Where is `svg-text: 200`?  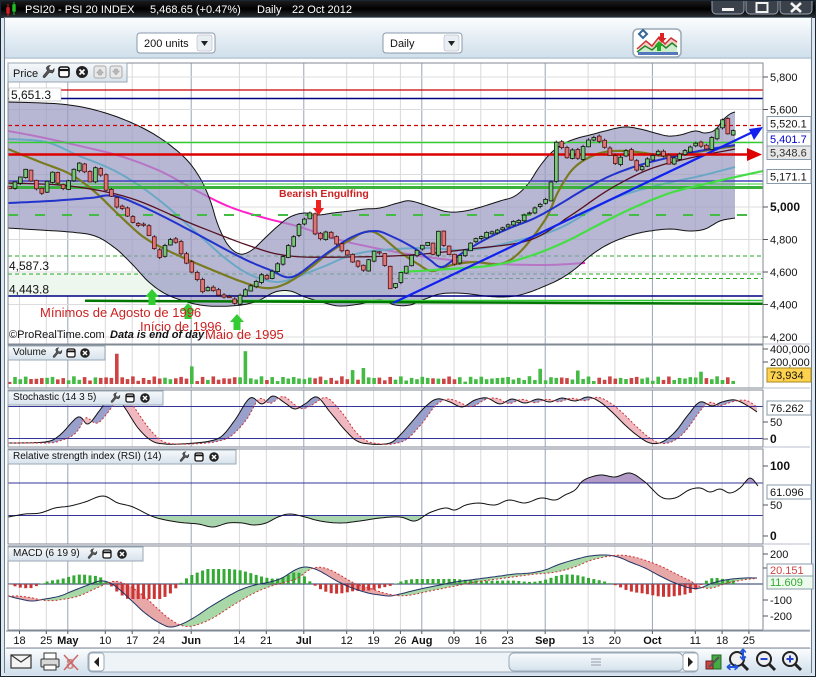 svg-text: 200 is located at coordinates (779, 555).